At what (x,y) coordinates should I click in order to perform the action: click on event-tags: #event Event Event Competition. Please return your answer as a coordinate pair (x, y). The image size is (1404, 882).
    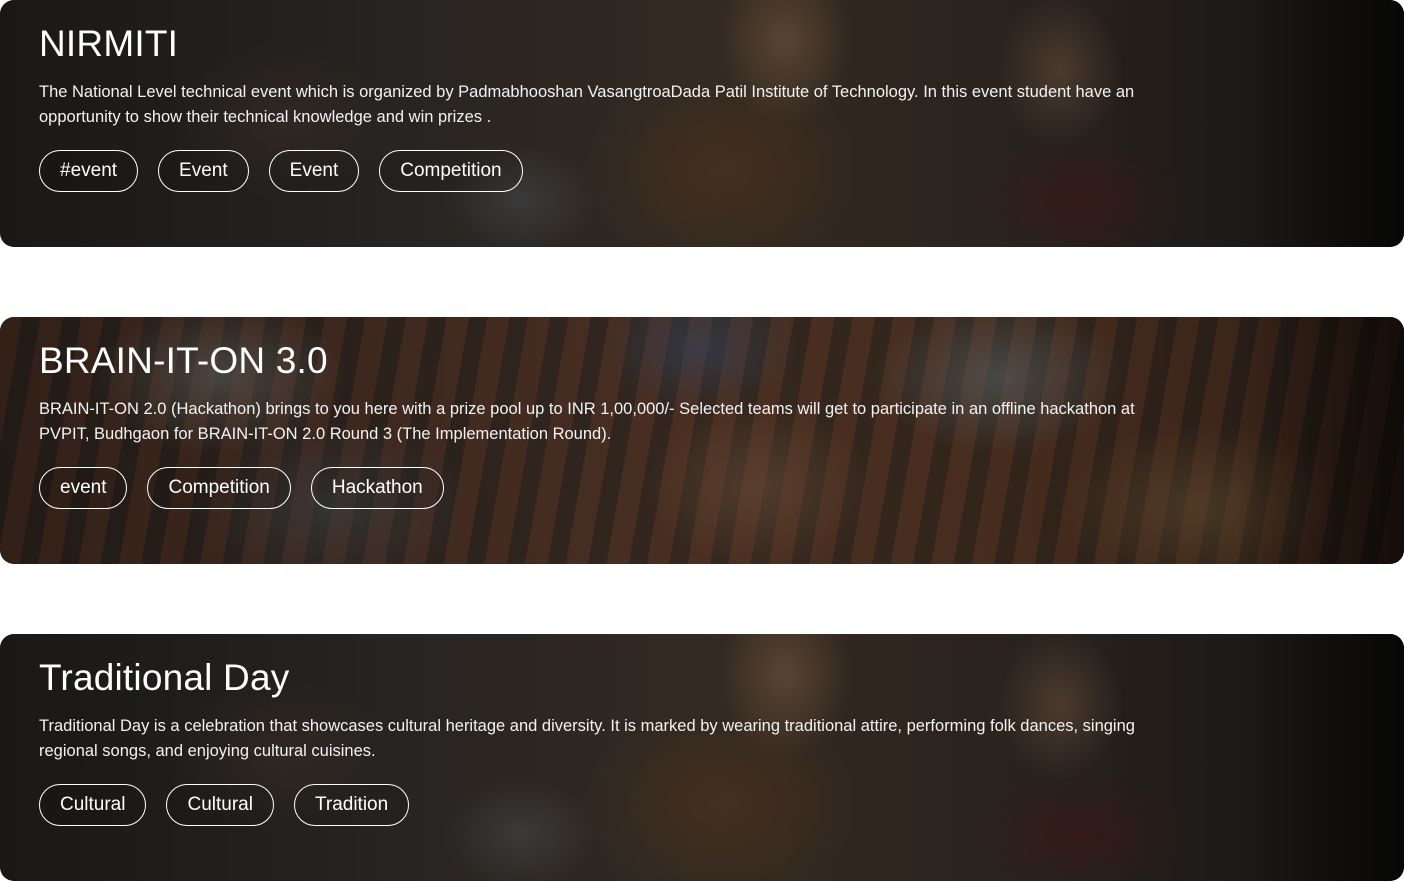
    Looking at the image, I should click on (594, 171).